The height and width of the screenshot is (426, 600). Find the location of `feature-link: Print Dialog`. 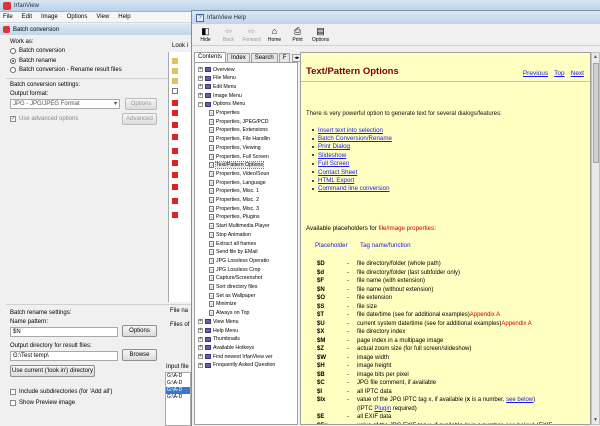

feature-link: Print Dialog is located at coordinates (352, 147).